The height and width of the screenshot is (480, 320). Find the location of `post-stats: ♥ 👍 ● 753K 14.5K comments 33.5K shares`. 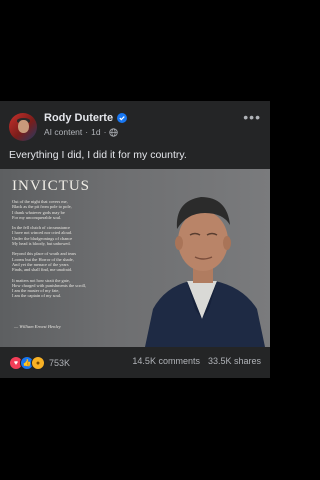

post-stats: ♥ 👍 ● 753K 14.5K comments 33.5K shares is located at coordinates (135, 362).